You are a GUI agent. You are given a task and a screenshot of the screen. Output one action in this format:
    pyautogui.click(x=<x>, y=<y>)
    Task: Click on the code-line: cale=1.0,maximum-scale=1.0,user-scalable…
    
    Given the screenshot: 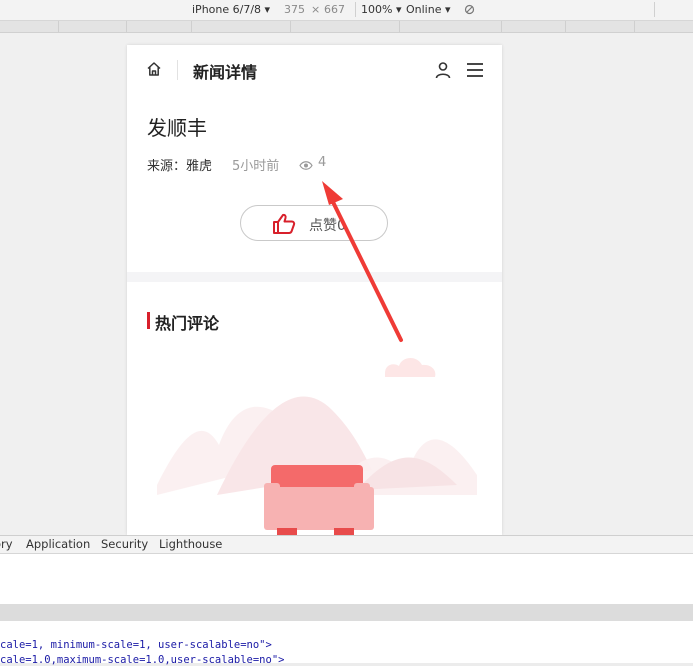 What is the action you would take?
    pyautogui.click(x=142, y=660)
    